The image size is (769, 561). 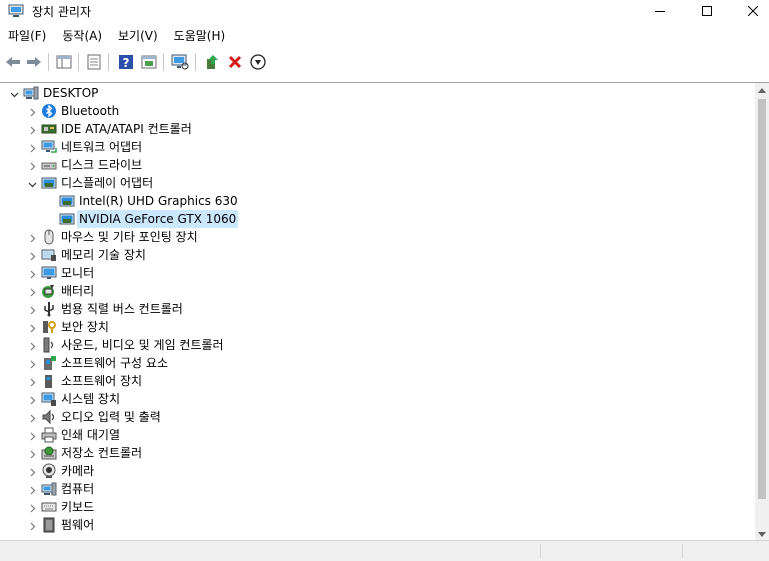 What do you see at coordinates (377, 453) in the screenshot?
I see `tree-item: 저장소 컨트롤러` at bounding box center [377, 453].